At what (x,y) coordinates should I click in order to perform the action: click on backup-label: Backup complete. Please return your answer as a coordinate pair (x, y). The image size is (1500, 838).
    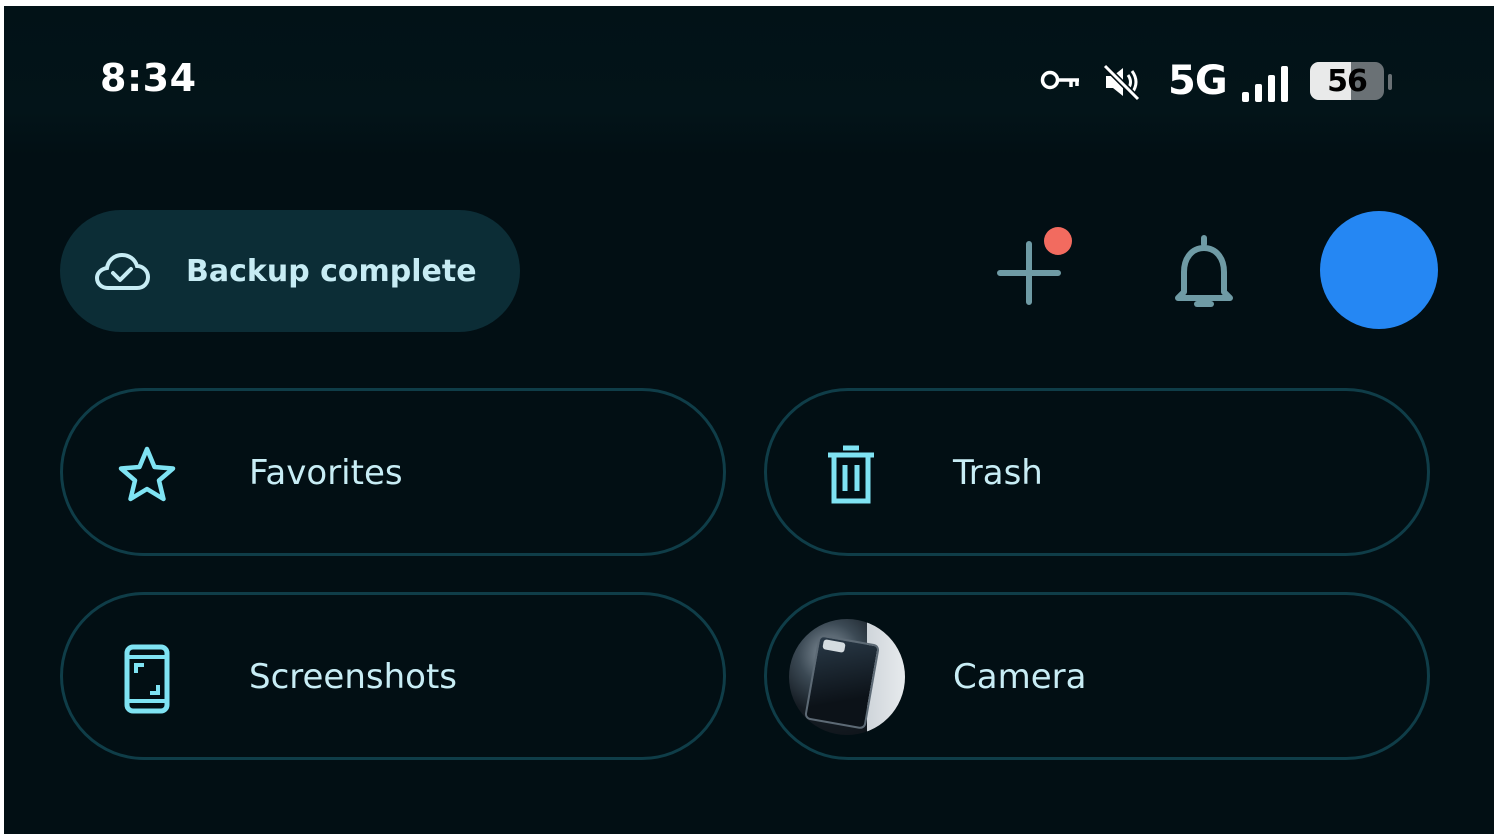
    Looking at the image, I should click on (331, 271).